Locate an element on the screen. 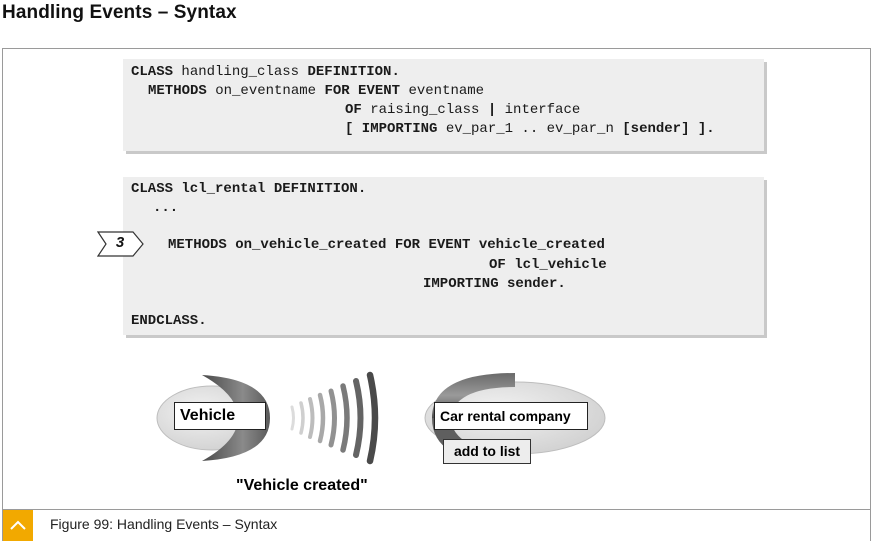  code-keyword: CLASS is located at coordinates (152, 72).